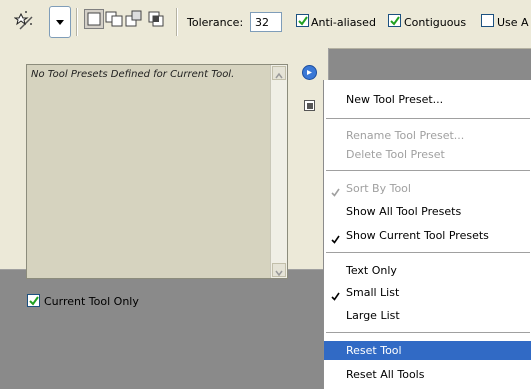 The height and width of the screenshot is (389, 531). What do you see at coordinates (94, 19) in the screenshot?
I see `new-selection-icon` at bounding box center [94, 19].